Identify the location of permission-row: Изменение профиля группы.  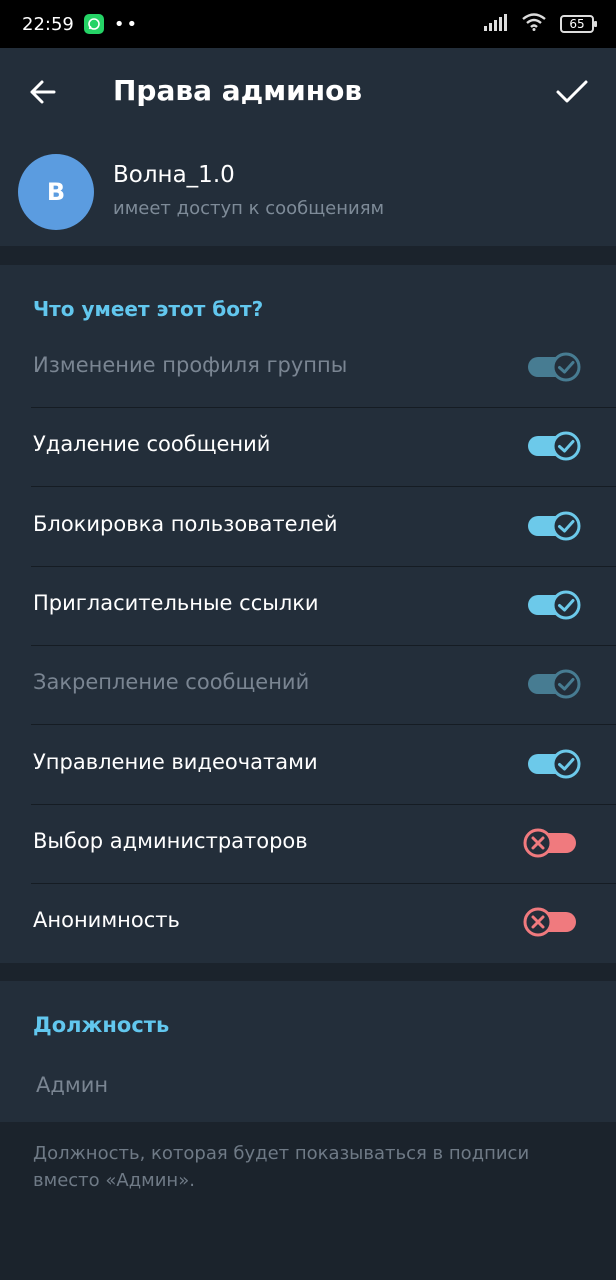
(308, 368).